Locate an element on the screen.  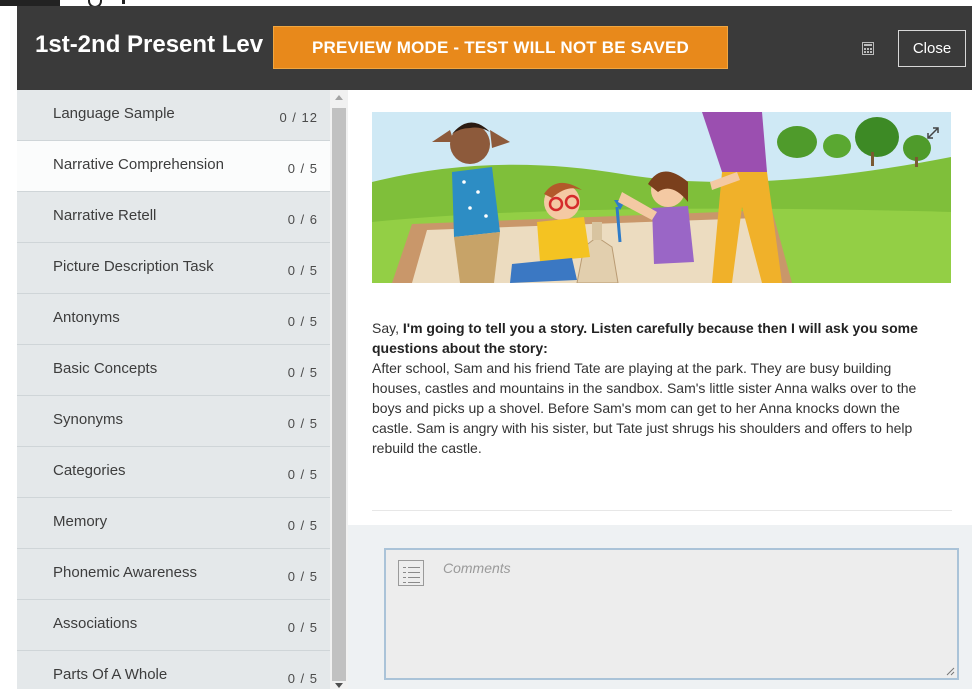
sidebar-item-label: Antonyms is located at coordinates (86, 317).